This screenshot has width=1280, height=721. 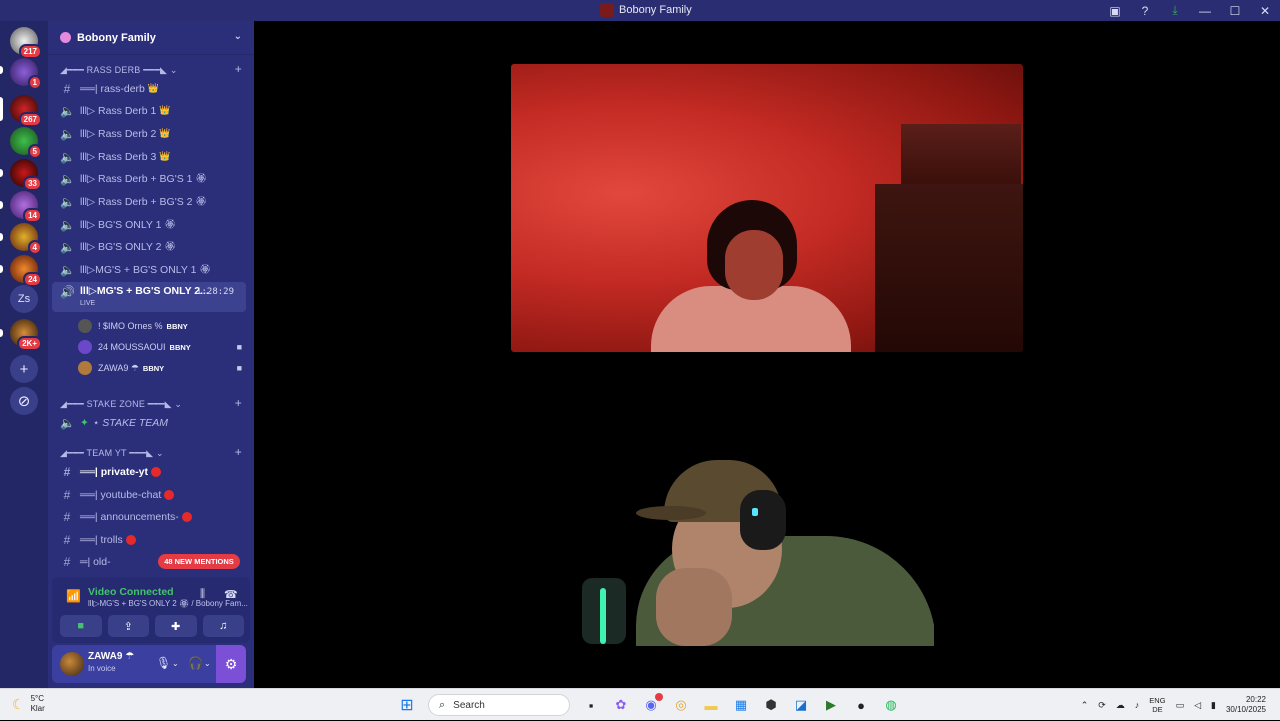 What do you see at coordinates (131, 592) in the screenshot?
I see `voice-status: Video Connected` at bounding box center [131, 592].